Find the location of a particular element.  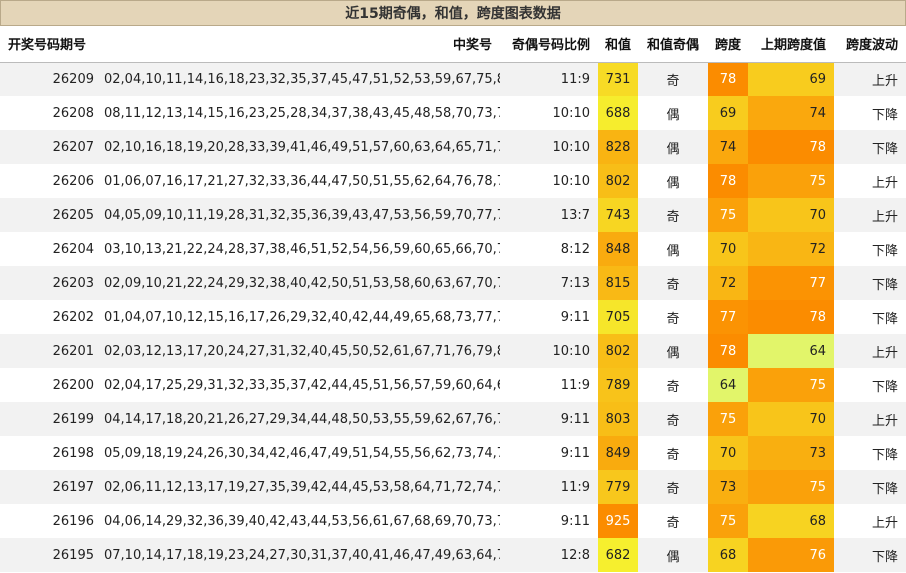

cell-prev-span: 64 is located at coordinates (791, 351).